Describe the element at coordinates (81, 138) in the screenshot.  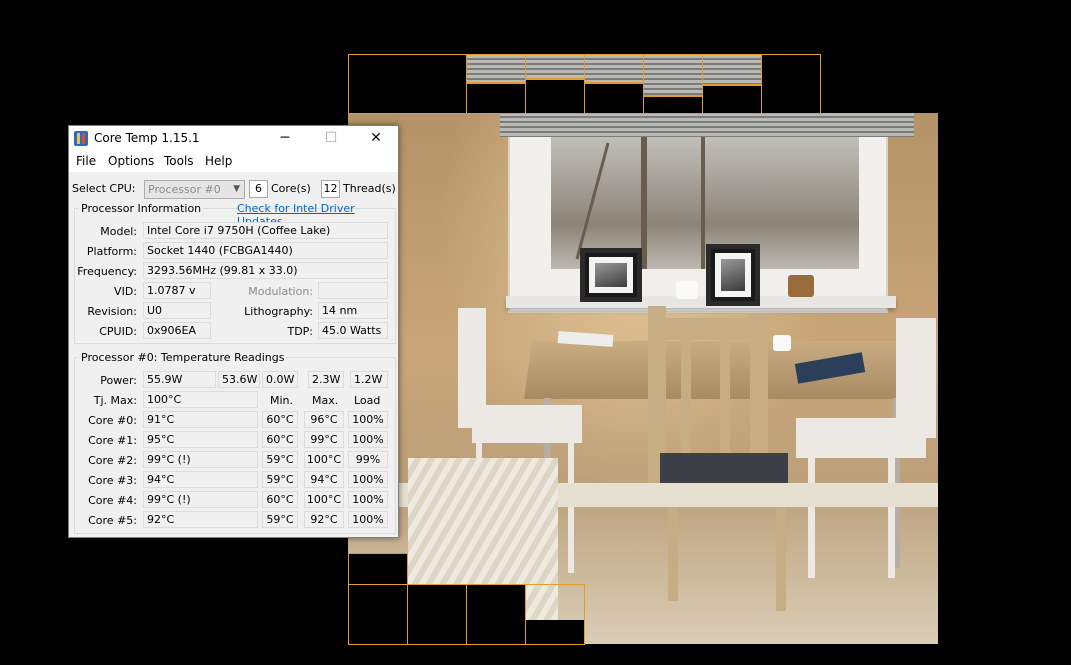
I see `core-temp-app-icon` at that location.